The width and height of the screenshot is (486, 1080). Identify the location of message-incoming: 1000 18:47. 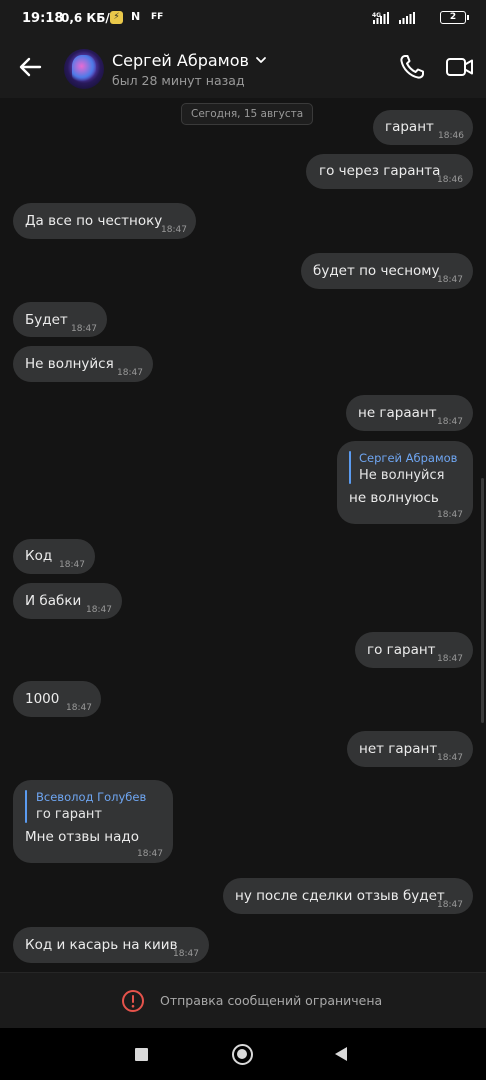
(57, 699).